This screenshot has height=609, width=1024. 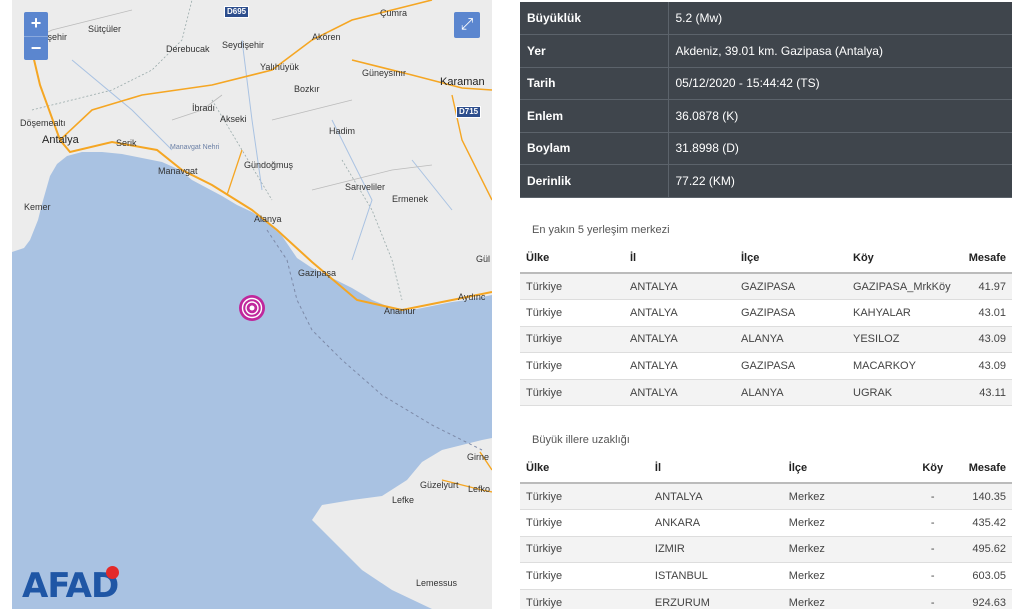 What do you see at coordinates (715, 550) in the screenshot?
I see `table-cell: IZMIR` at bounding box center [715, 550].